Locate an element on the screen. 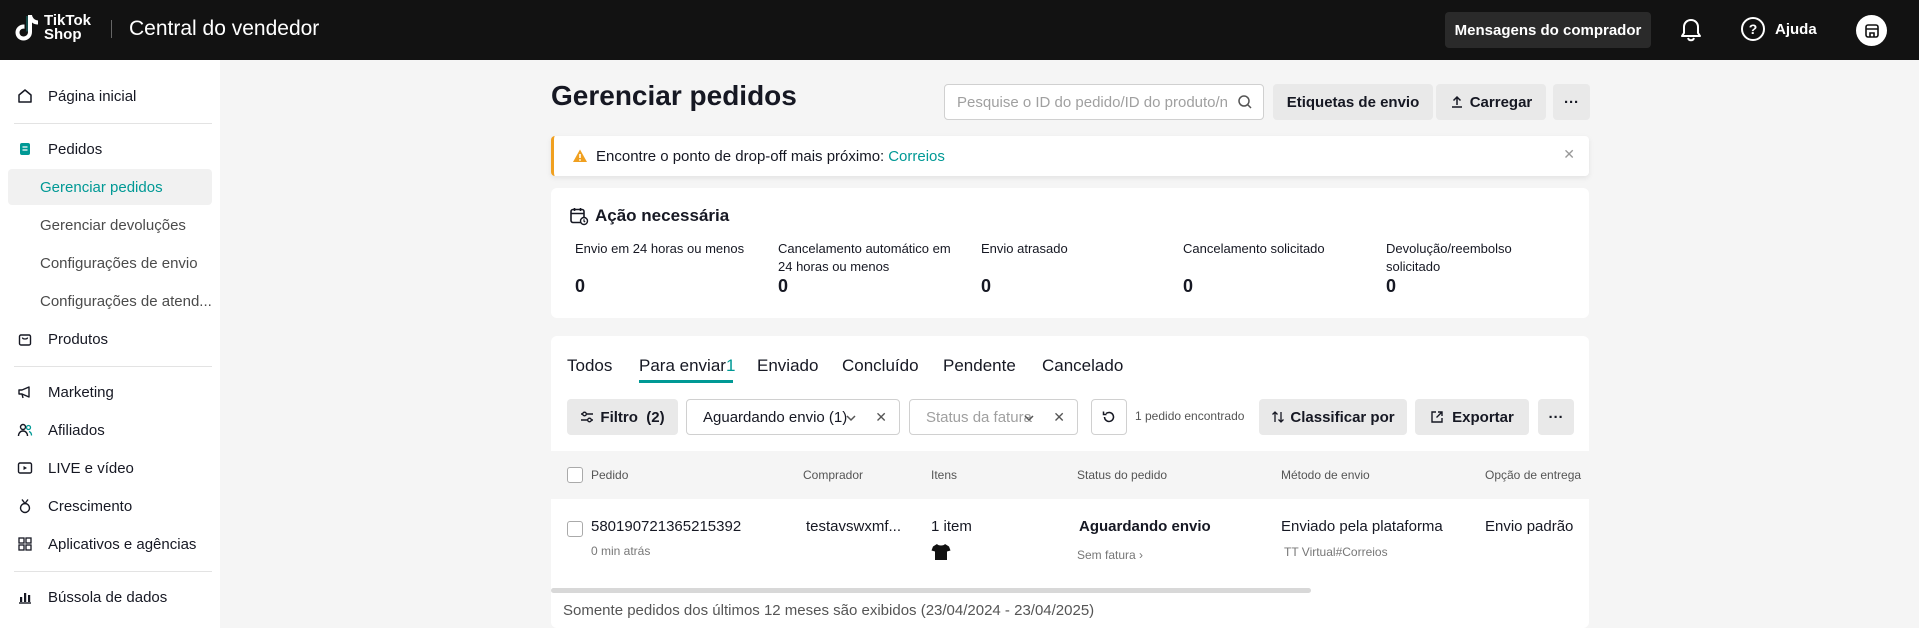 Image resolution: width=1919 pixels, height=628 pixels. sidebar-item-apps-agencies: Aplicativos e agências is located at coordinates (110, 544).